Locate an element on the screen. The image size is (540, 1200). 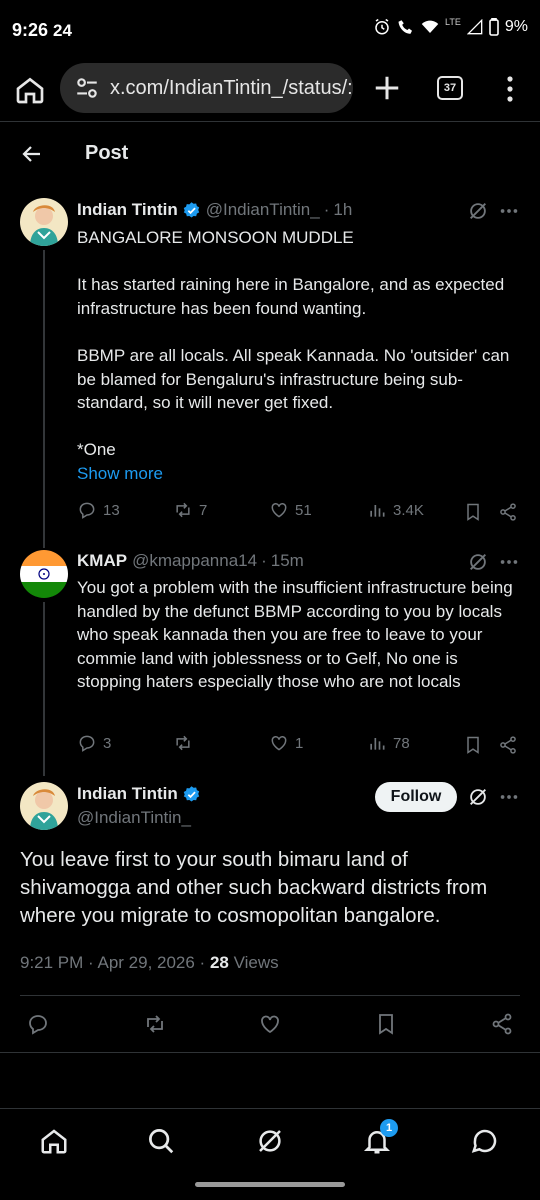
repost-button is located at coordinates (183, 743).